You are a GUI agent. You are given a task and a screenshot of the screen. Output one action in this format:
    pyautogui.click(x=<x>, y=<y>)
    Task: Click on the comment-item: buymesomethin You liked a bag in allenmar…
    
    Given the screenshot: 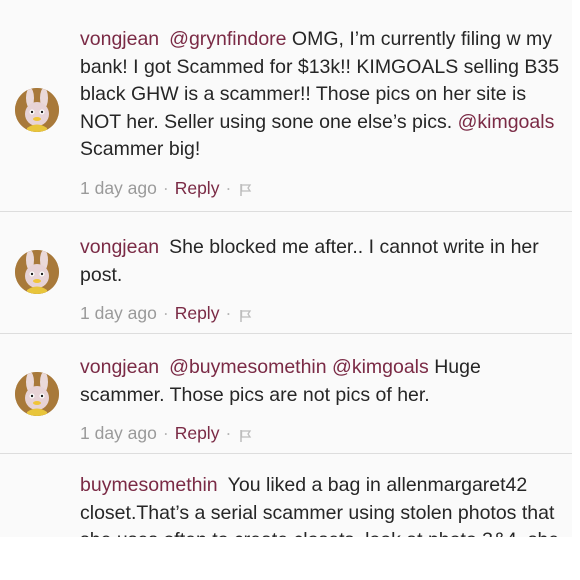 What is the action you would take?
    pyautogui.click(x=286, y=495)
    